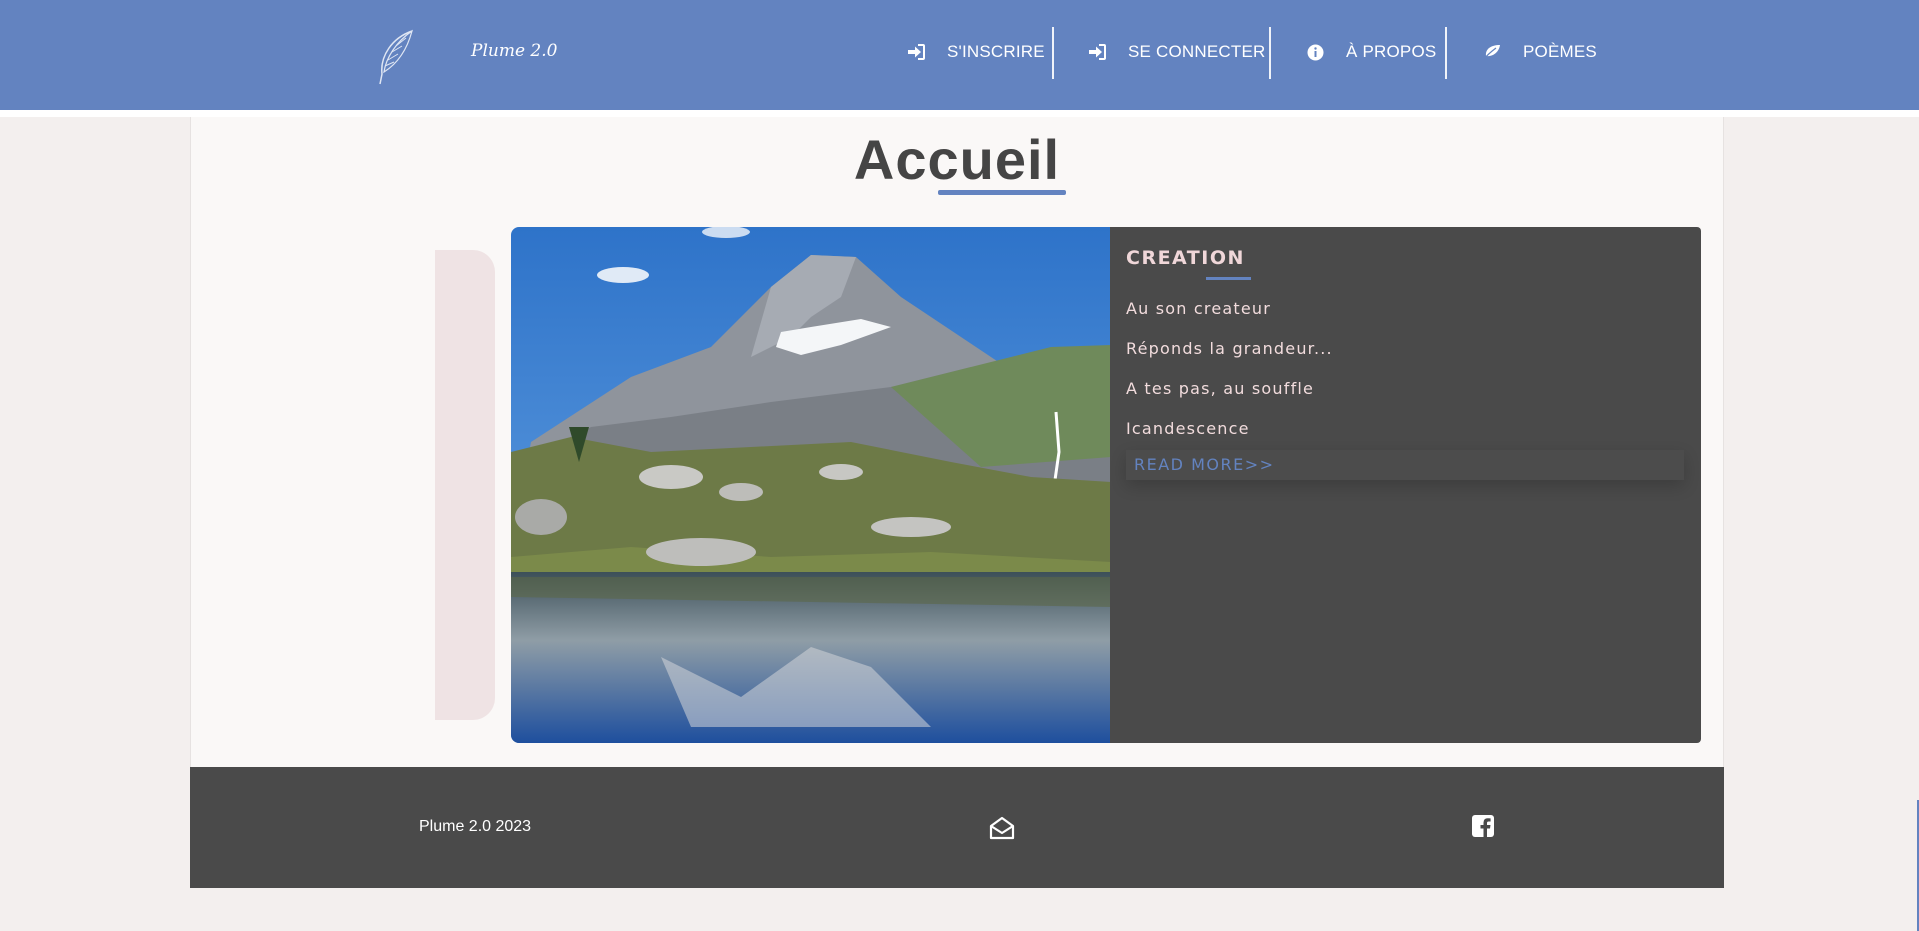  What do you see at coordinates (1188, 428) in the screenshot?
I see `poem-link: Icandescence` at bounding box center [1188, 428].